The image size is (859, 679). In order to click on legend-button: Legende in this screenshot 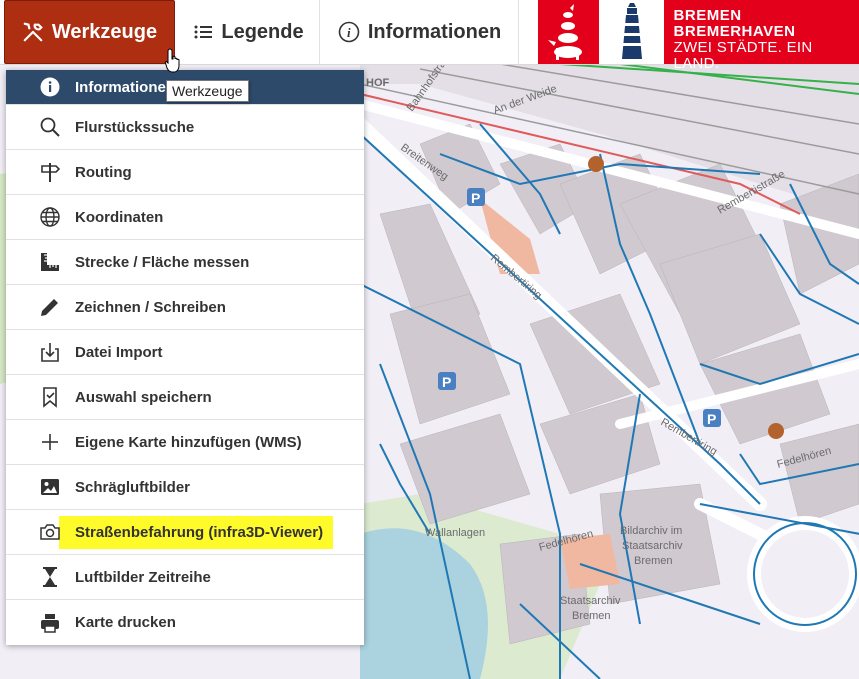, I will do `click(249, 32)`.